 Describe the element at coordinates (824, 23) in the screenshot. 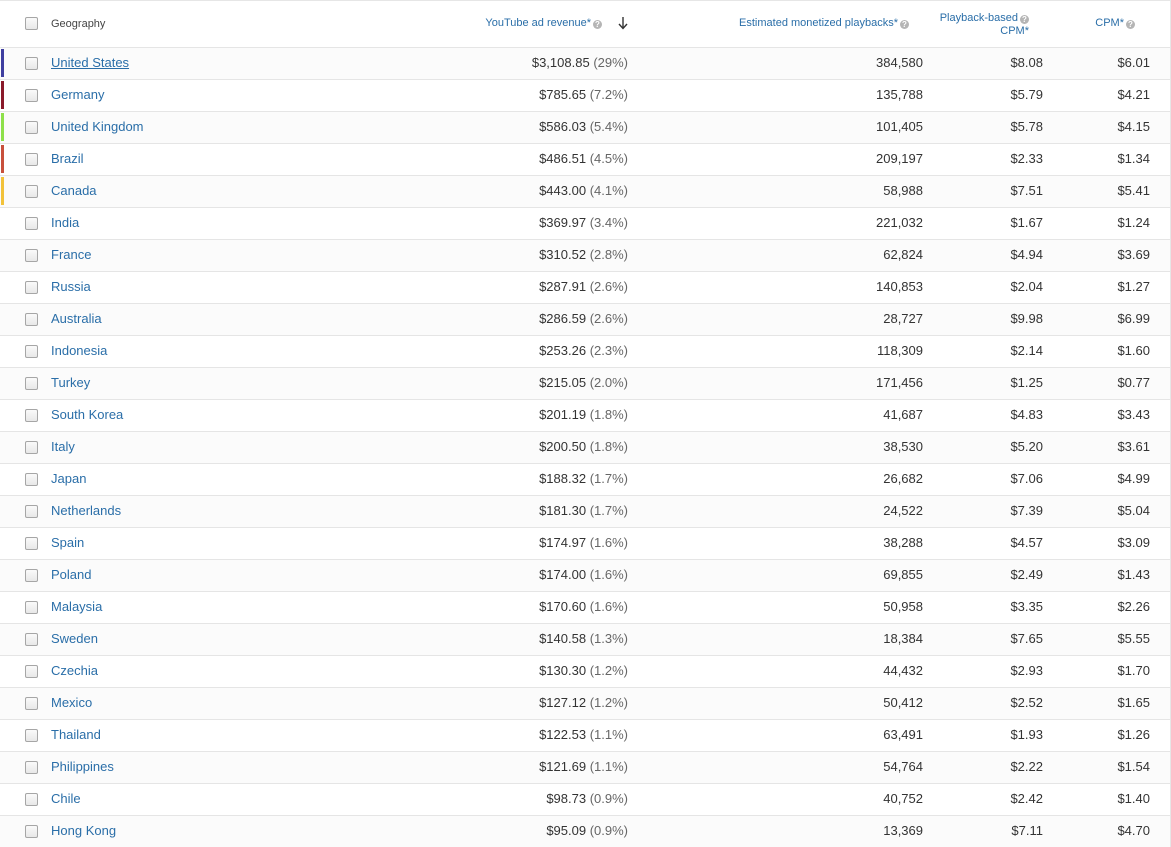

I see `column-header-playbacks: Estimated monetized playbacks*?` at that location.